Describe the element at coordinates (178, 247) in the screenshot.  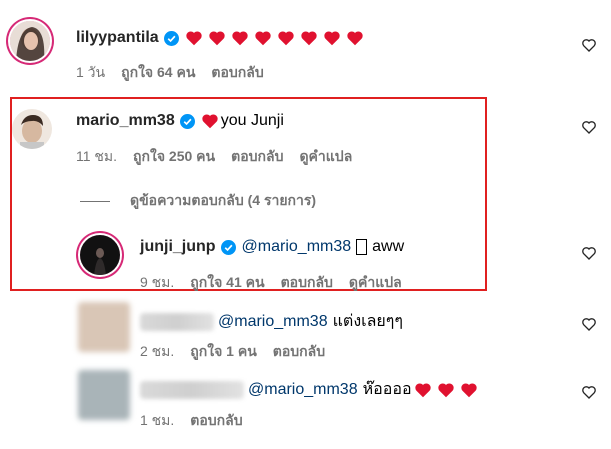
I see `username: junji_junp` at that location.